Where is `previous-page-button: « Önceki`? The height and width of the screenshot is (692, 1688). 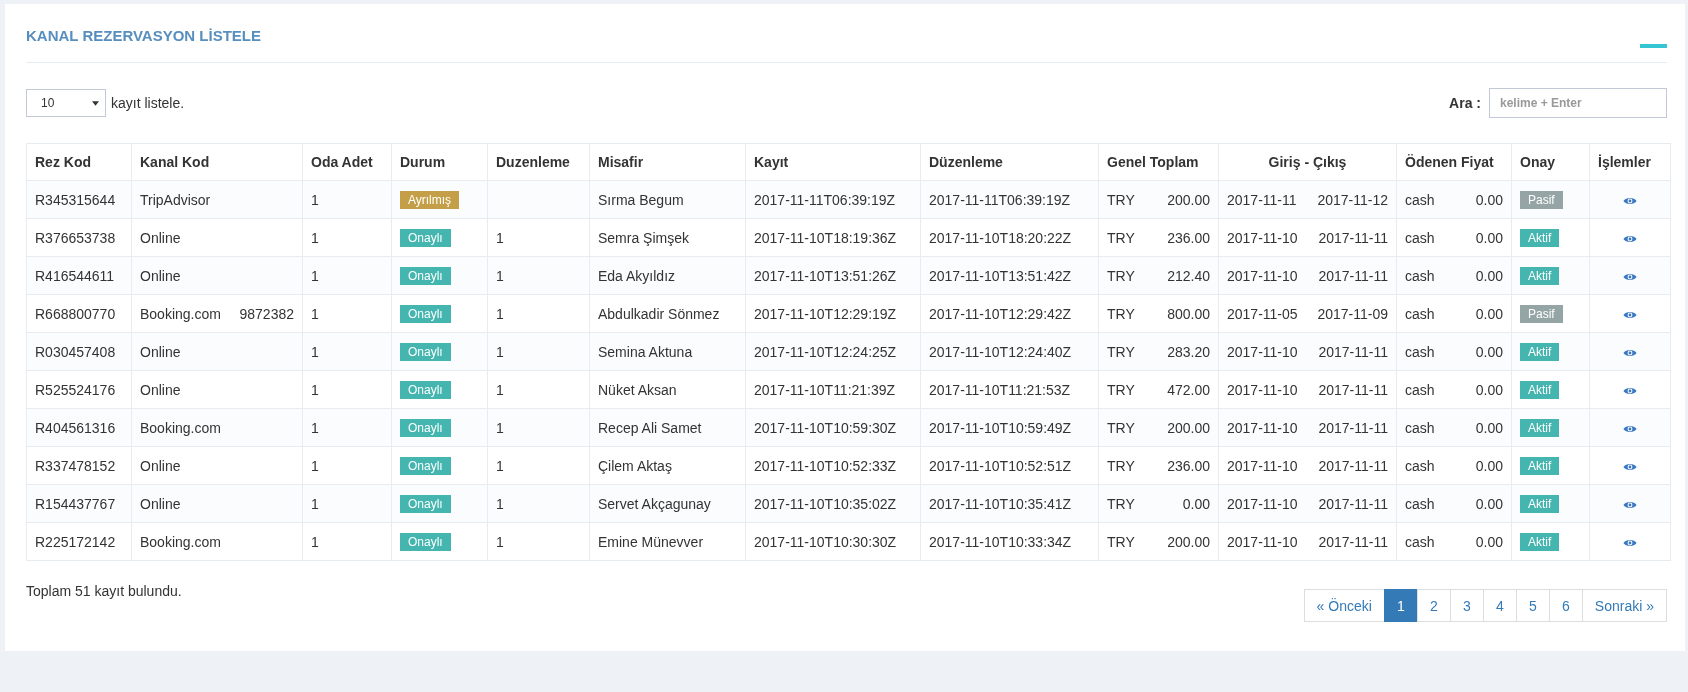
previous-page-button: « Önceki is located at coordinates (1344, 605).